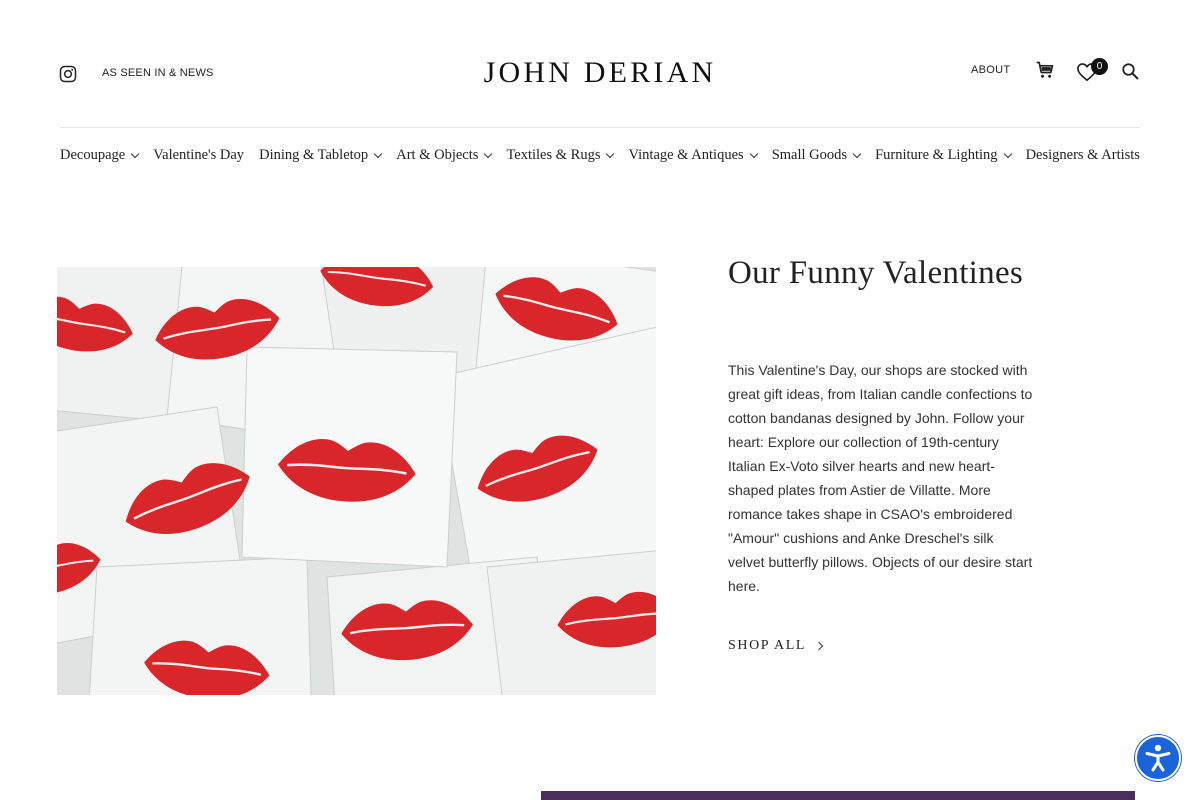 The height and width of the screenshot is (800, 1200). I want to click on wishlist-count-badge: 0, so click(1099, 66).